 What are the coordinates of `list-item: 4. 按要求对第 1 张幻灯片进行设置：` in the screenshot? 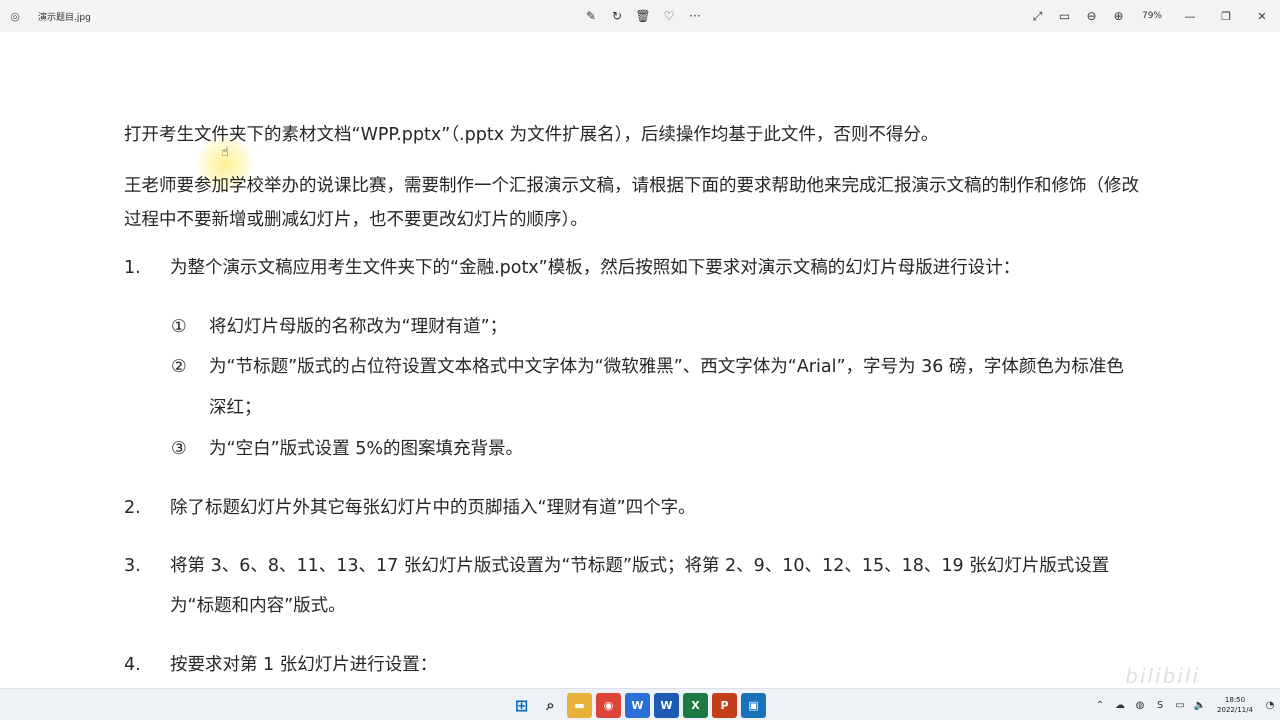 It's located at (634, 665).